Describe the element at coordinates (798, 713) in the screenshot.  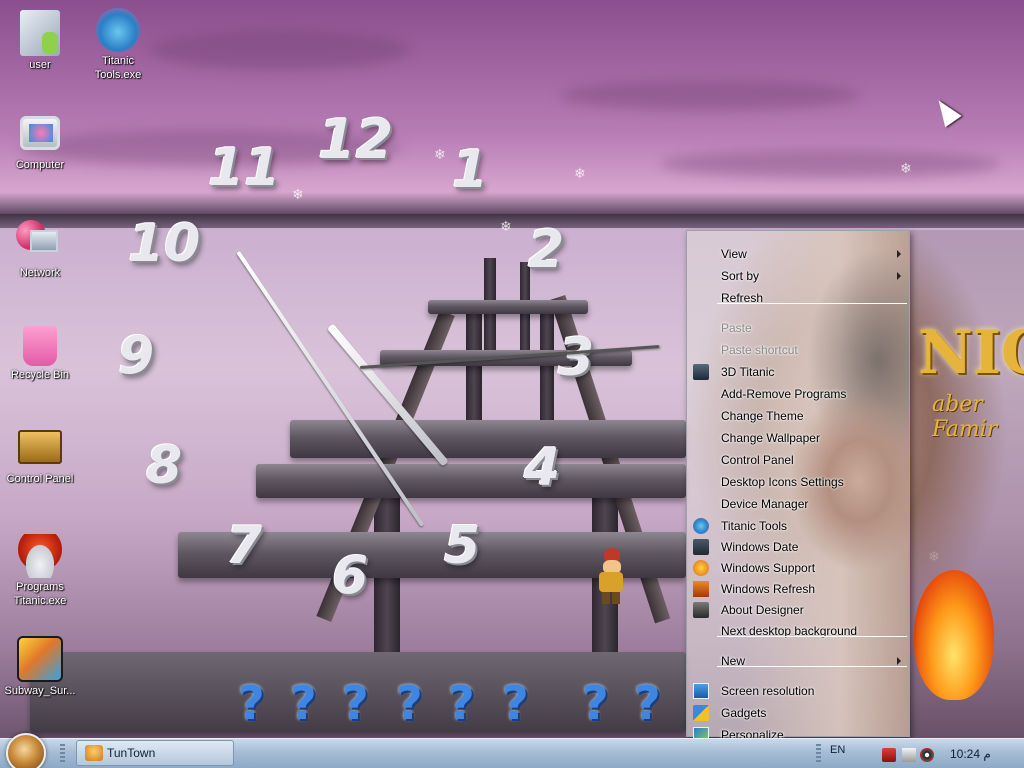
I see `context-menu-item-gadgets: Gadgets` at that location.